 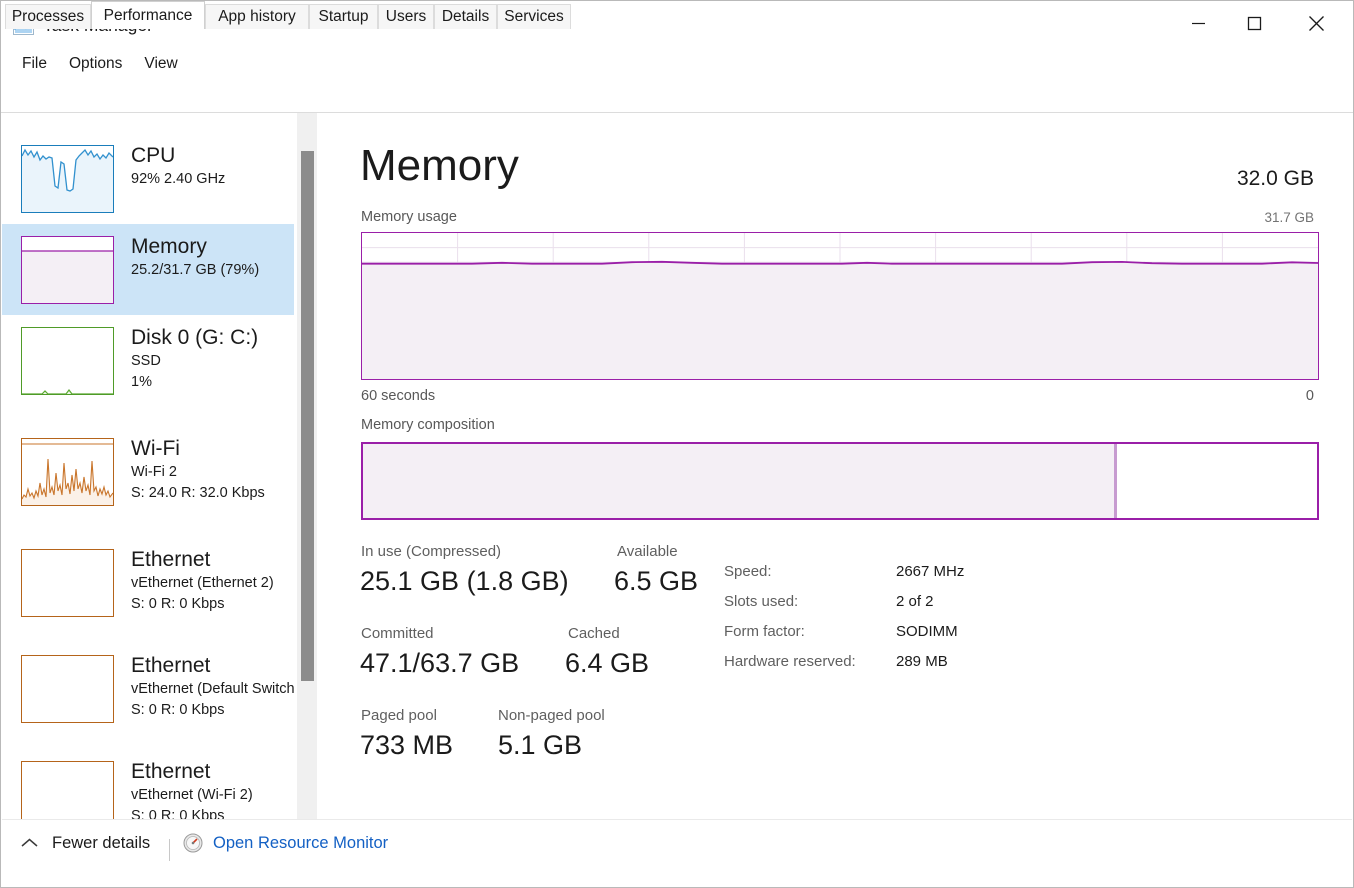 I want to click on memory-usage-max: 31.7 GB, so click(x=1289, y=217).